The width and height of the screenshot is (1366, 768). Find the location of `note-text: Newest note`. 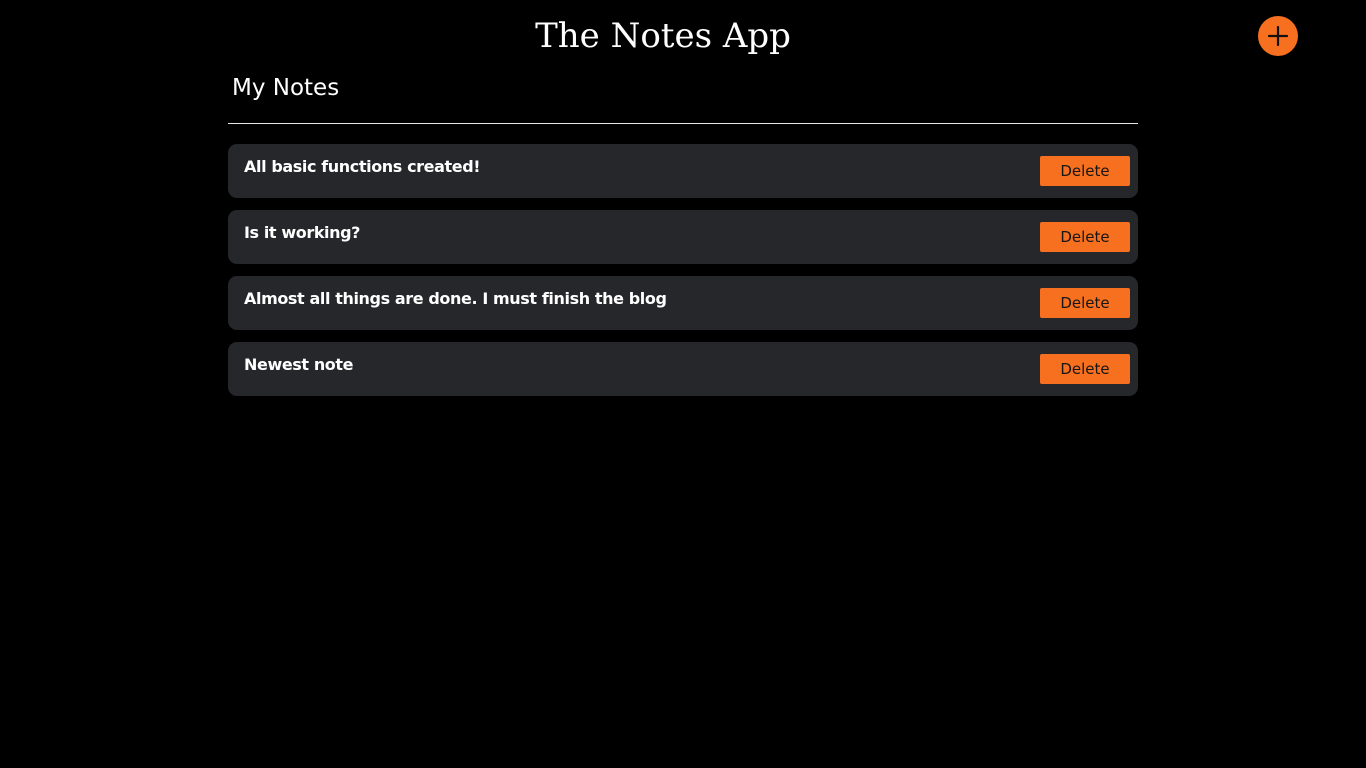

note-text: Newest note is located at coordinates (299, 364).